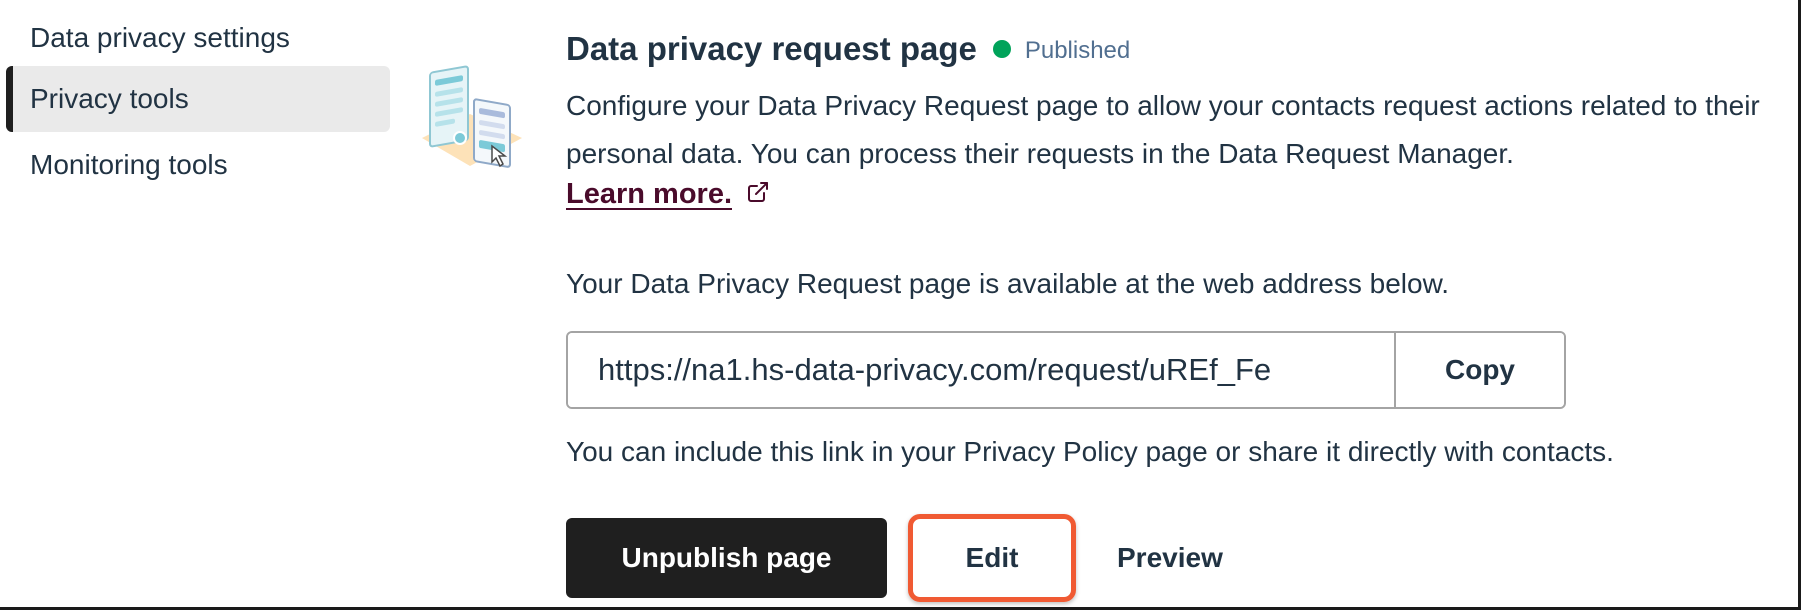 This screenshot has width=1804, height=614. Describe the element at coordinates (471, 121) in the screenshot. I see `privacy-request-illustration` at that location.